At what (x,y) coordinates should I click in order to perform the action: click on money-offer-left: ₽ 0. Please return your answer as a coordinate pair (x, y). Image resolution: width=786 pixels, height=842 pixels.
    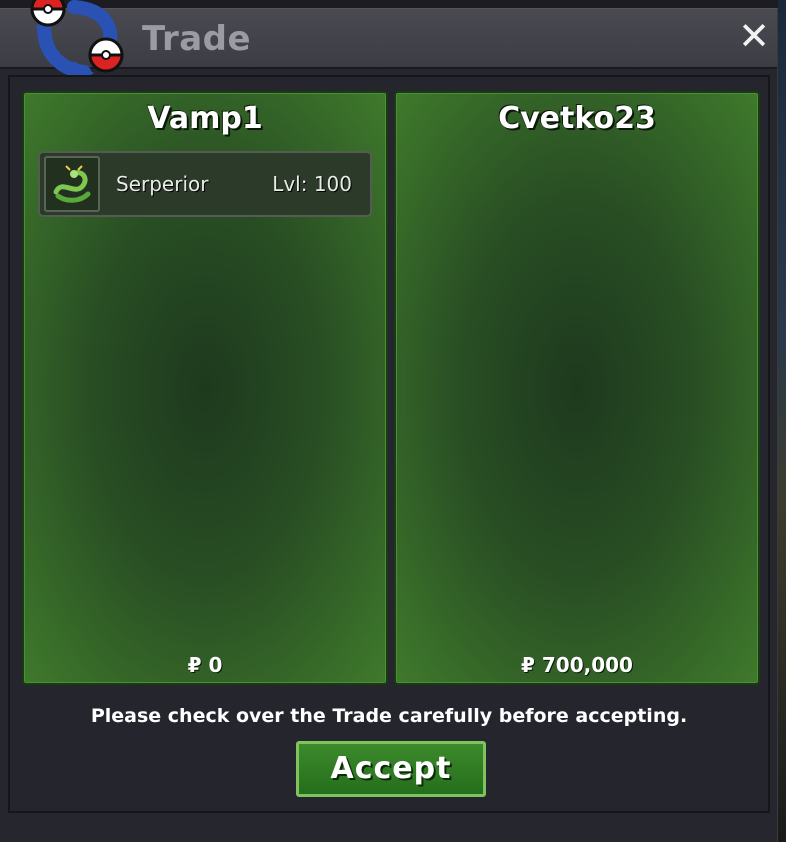
    Looking at the image, I should click on (205, 665).